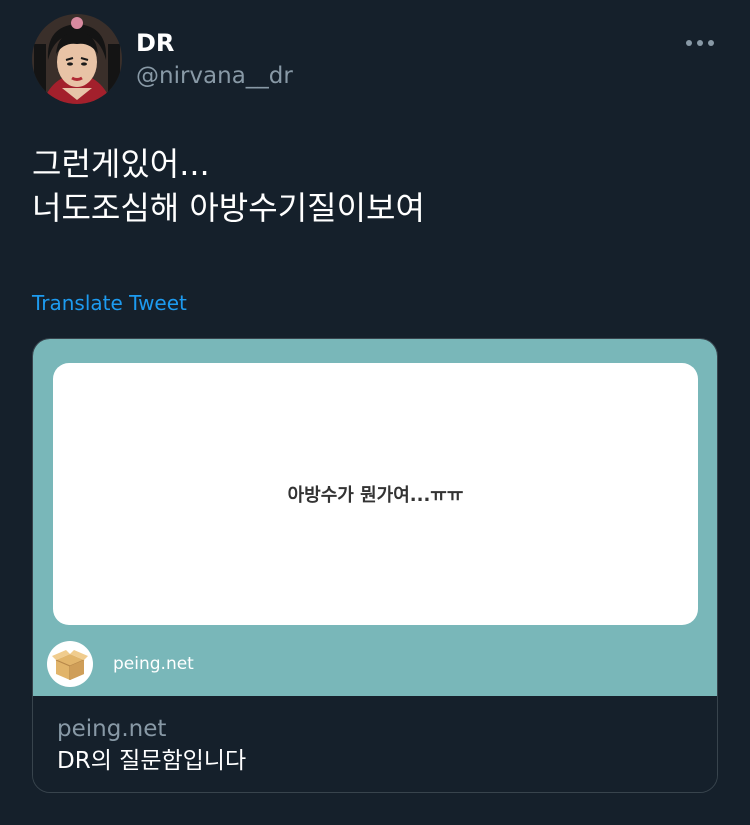 The width and height of the screenshot is (750, 825). I want to click on more-options-button, so click(700, 43).